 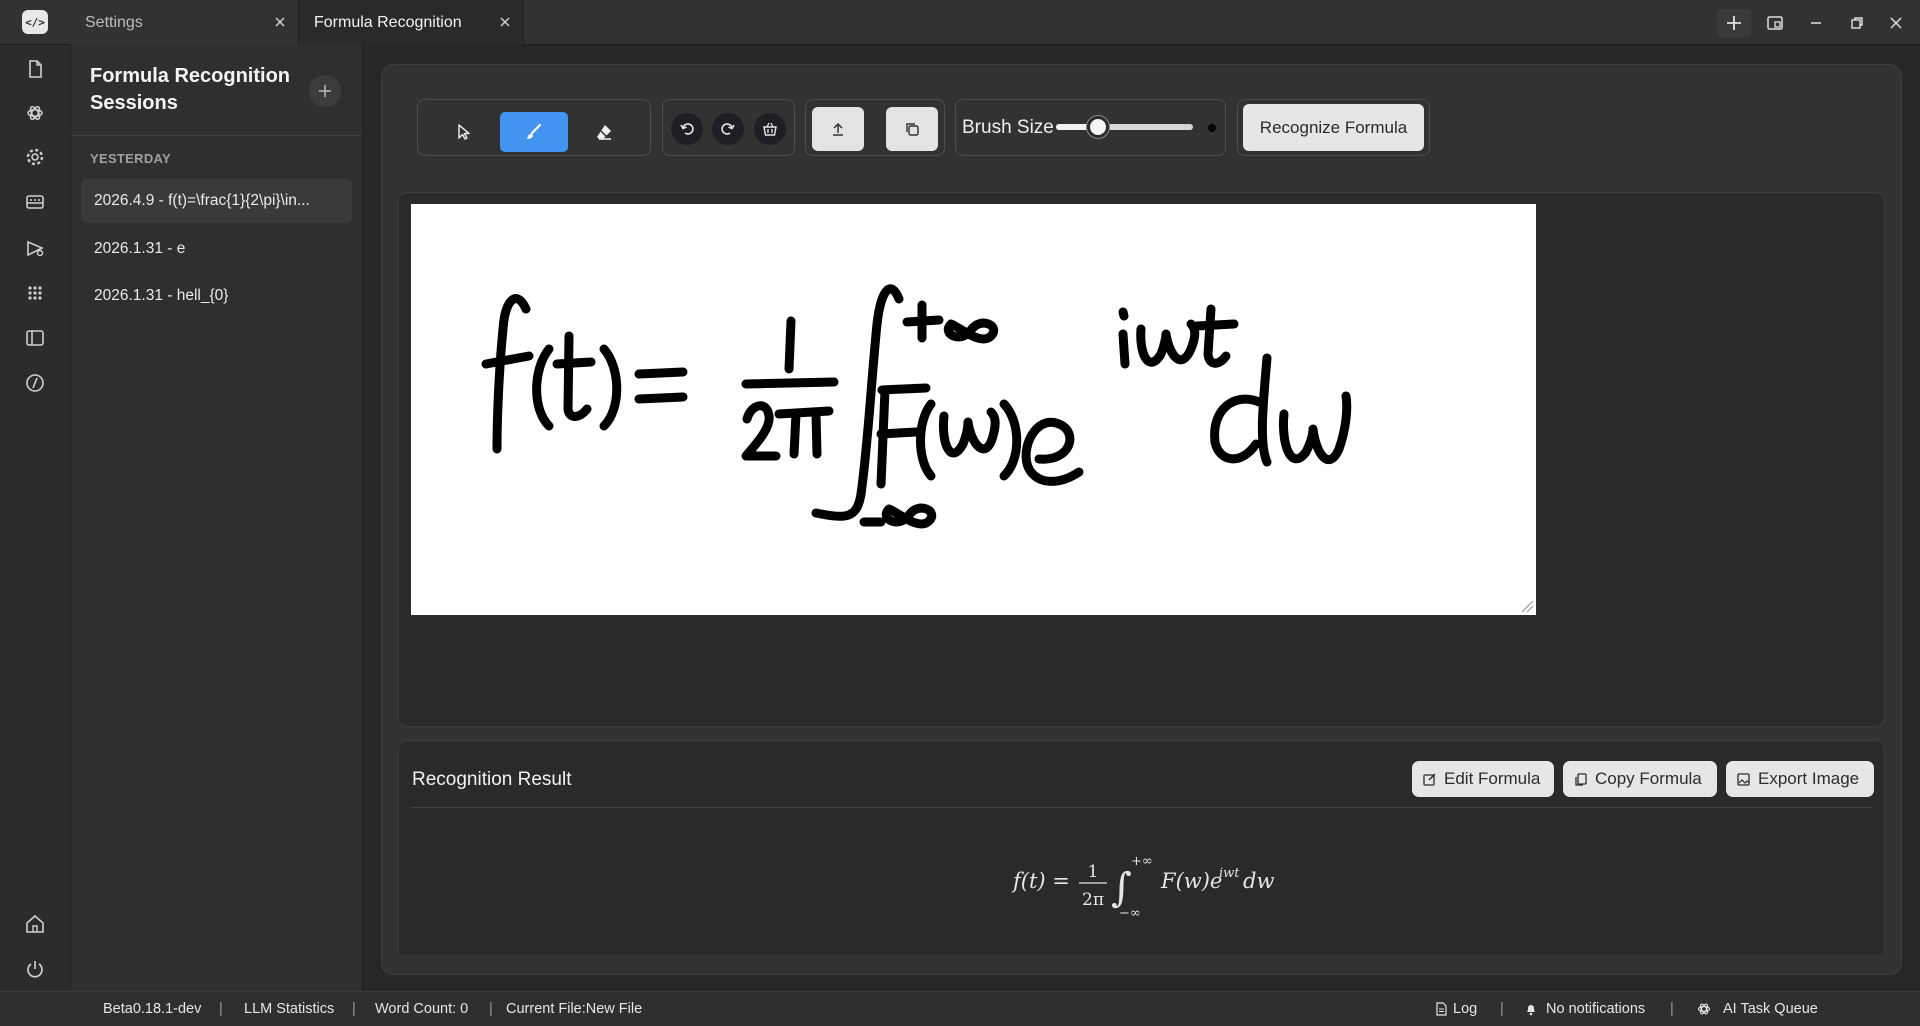 I want to click on restore-button, so click(x=1857, y=23).